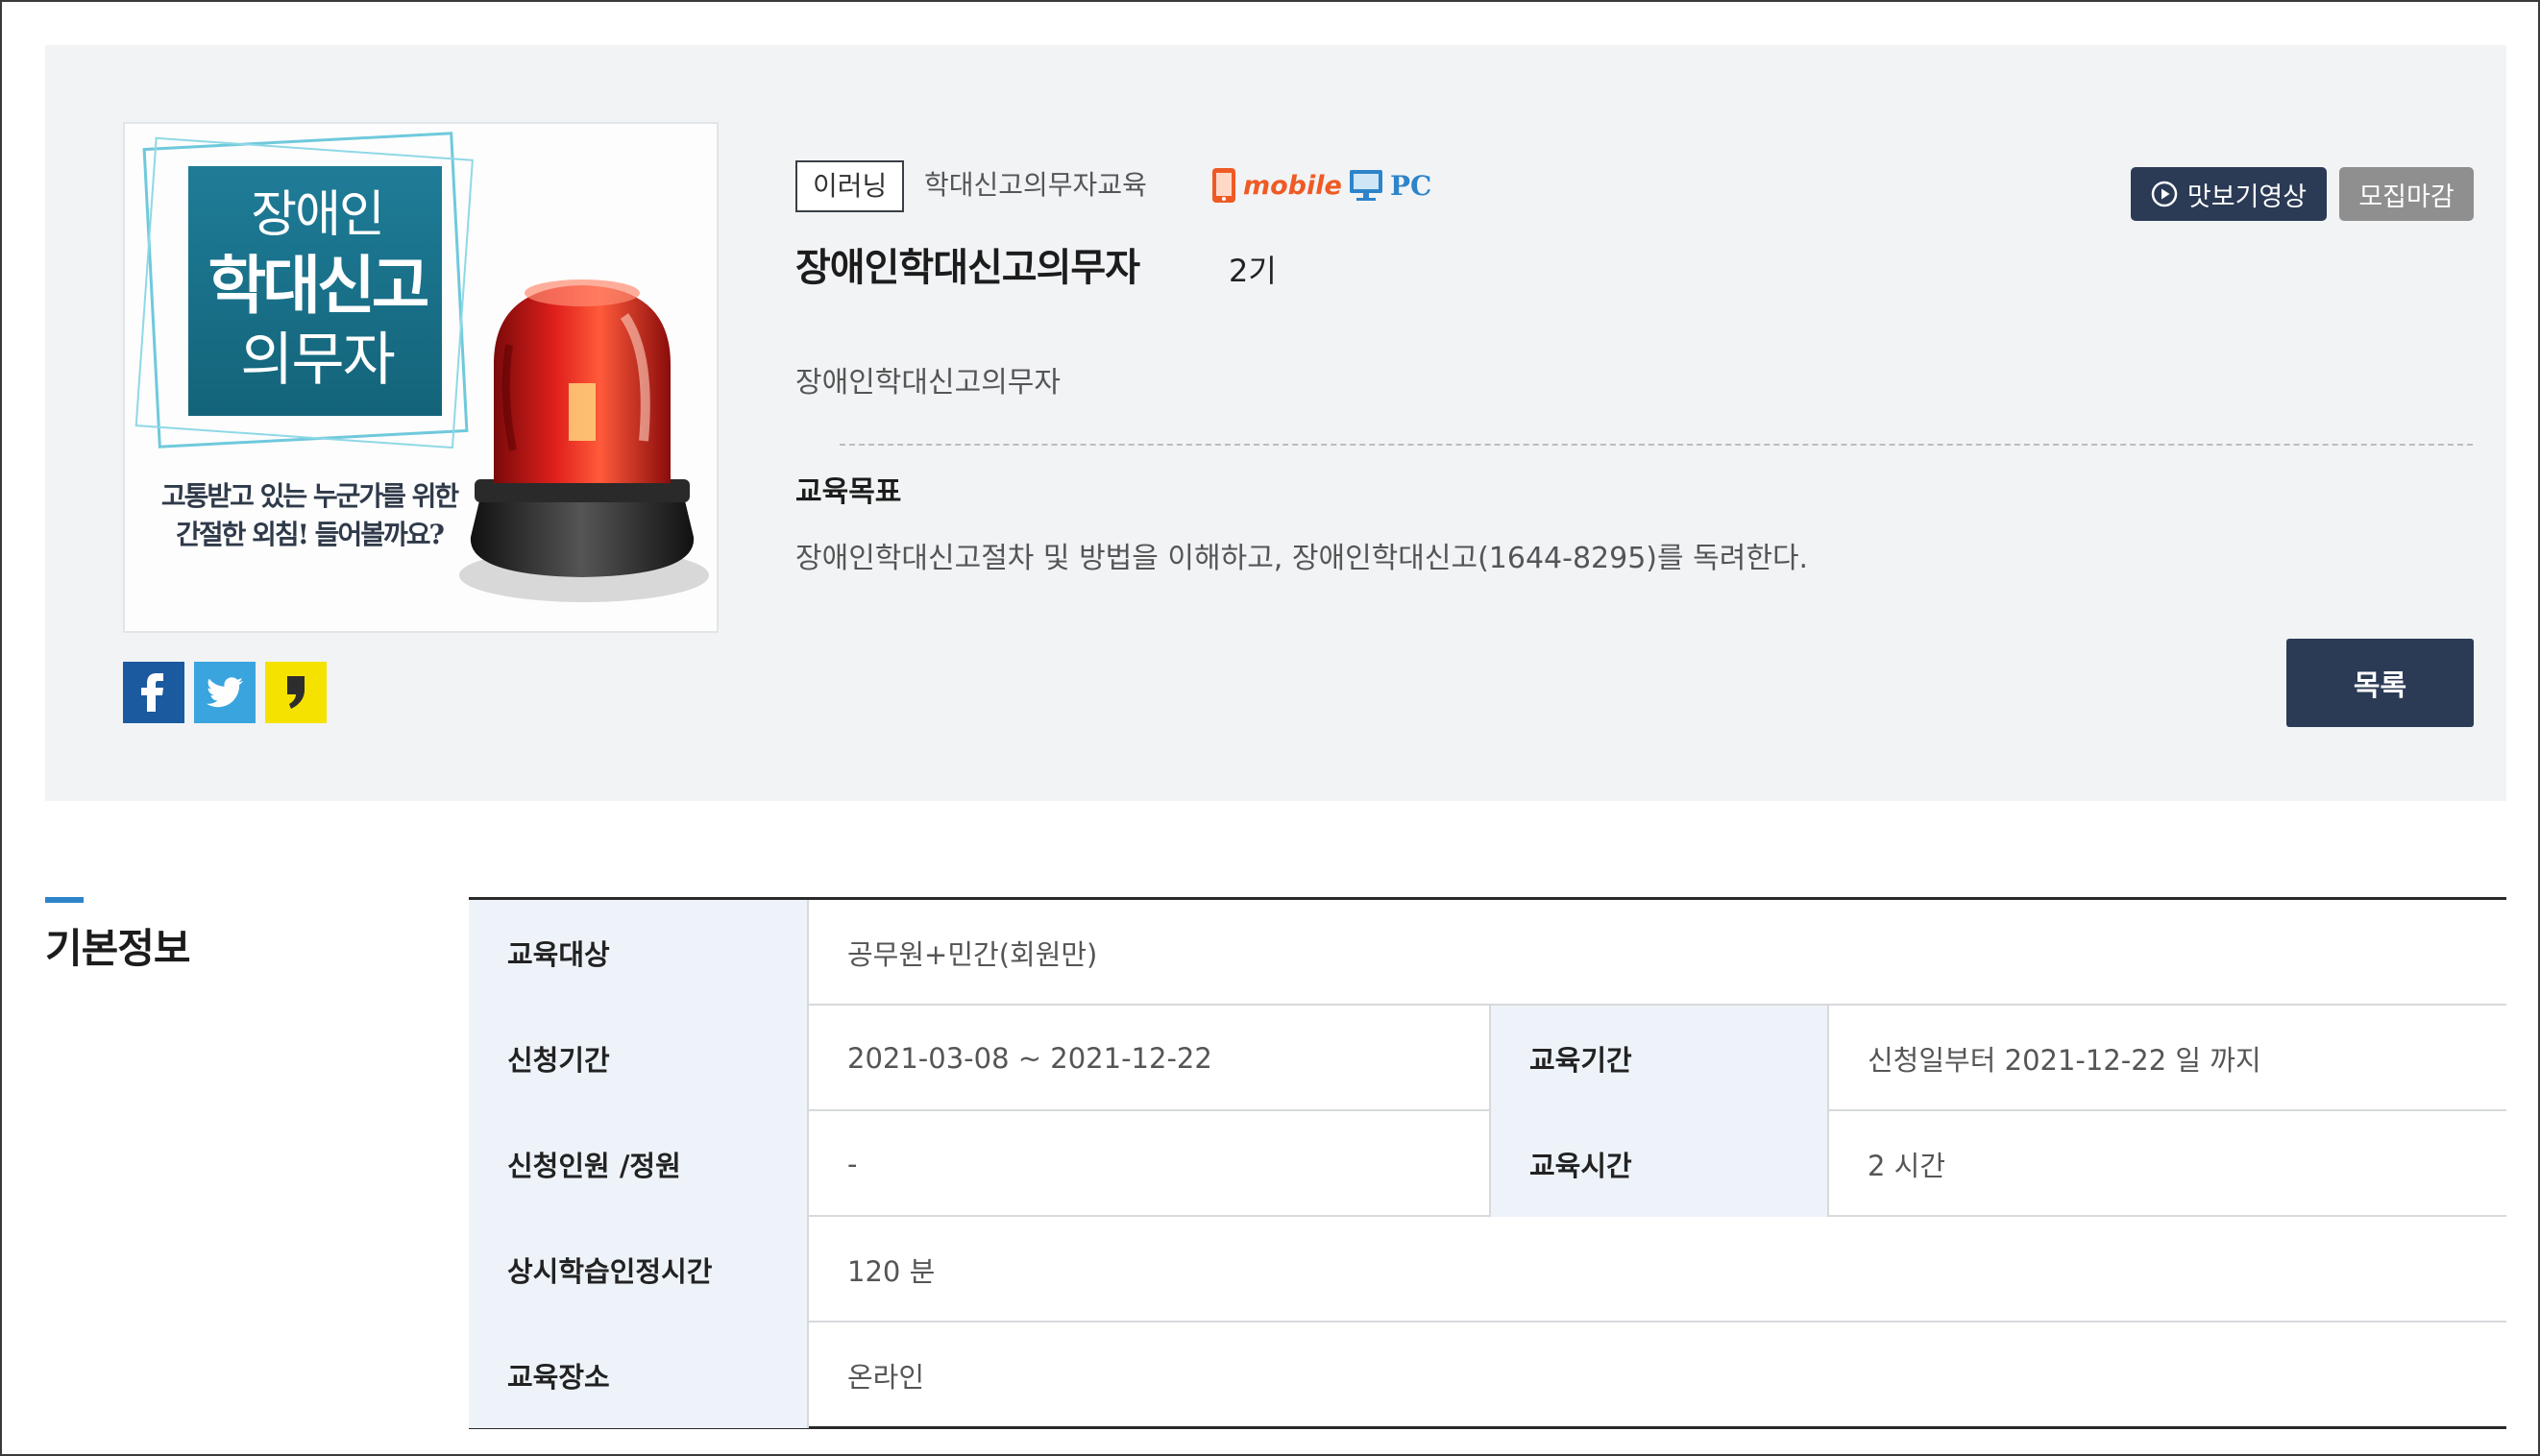 The width and height of the screenshot is (2540, 1456). What do you see at coordinates (852, 1164) in the screenshot?
I see `row-value: -` at bounding box center [852, 1164].